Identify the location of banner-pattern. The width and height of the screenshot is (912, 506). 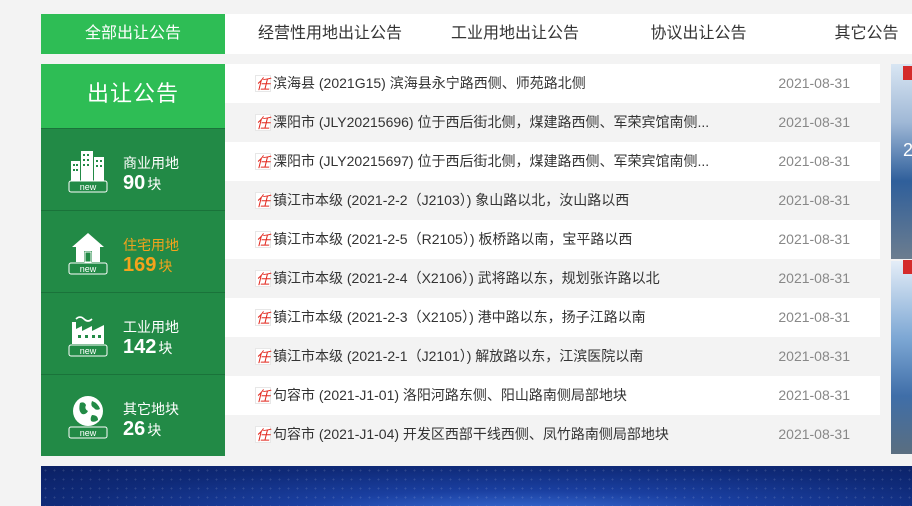
(476, 486).